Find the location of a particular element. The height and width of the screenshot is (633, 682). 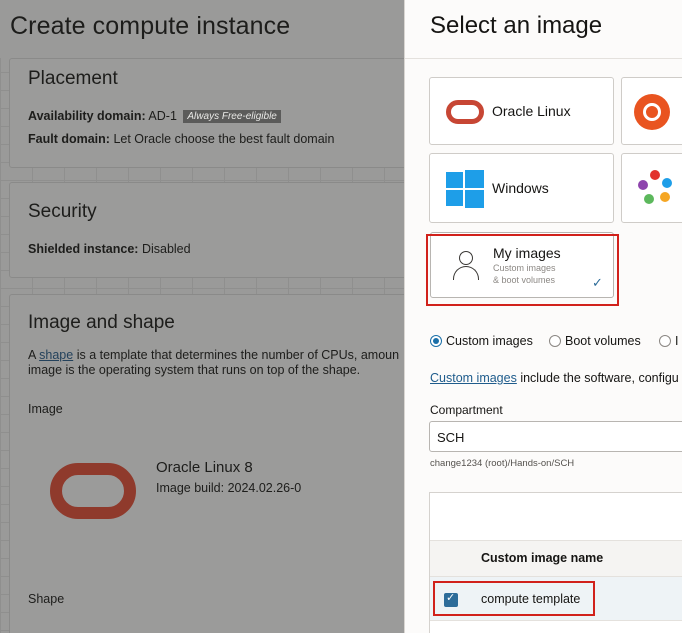

tile-oracle-linux: Oracle Linux is located at coordinates (521, 111).